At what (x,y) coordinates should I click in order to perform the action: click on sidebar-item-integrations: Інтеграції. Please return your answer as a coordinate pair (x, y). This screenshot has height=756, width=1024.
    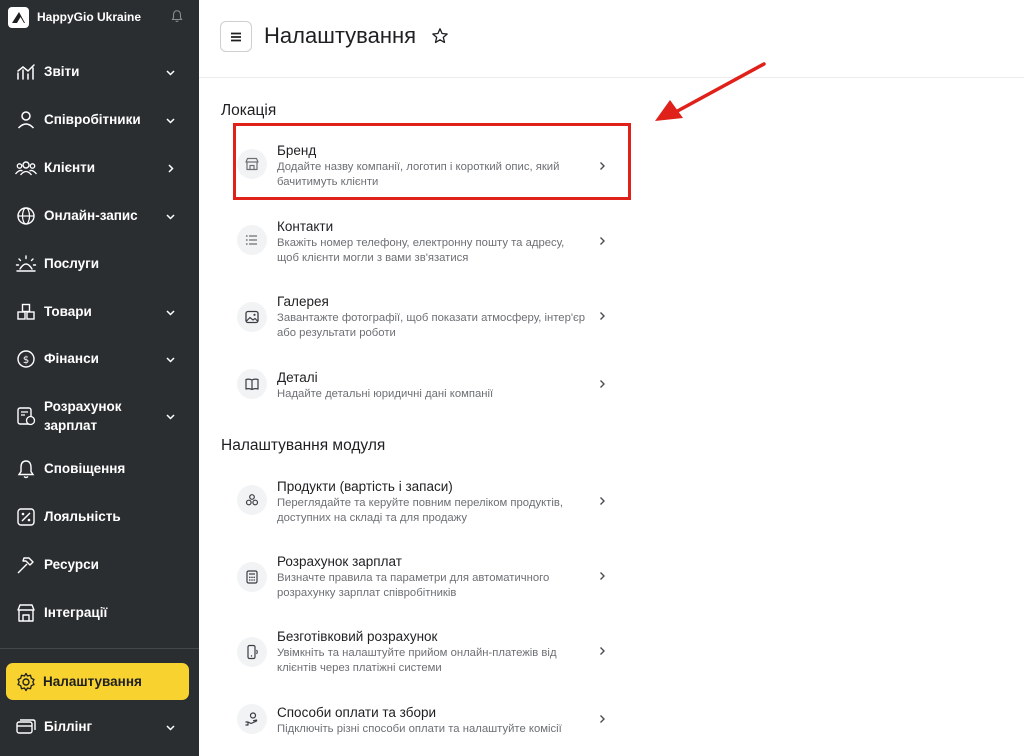
    Looking at the image, I should click on (99, 613).